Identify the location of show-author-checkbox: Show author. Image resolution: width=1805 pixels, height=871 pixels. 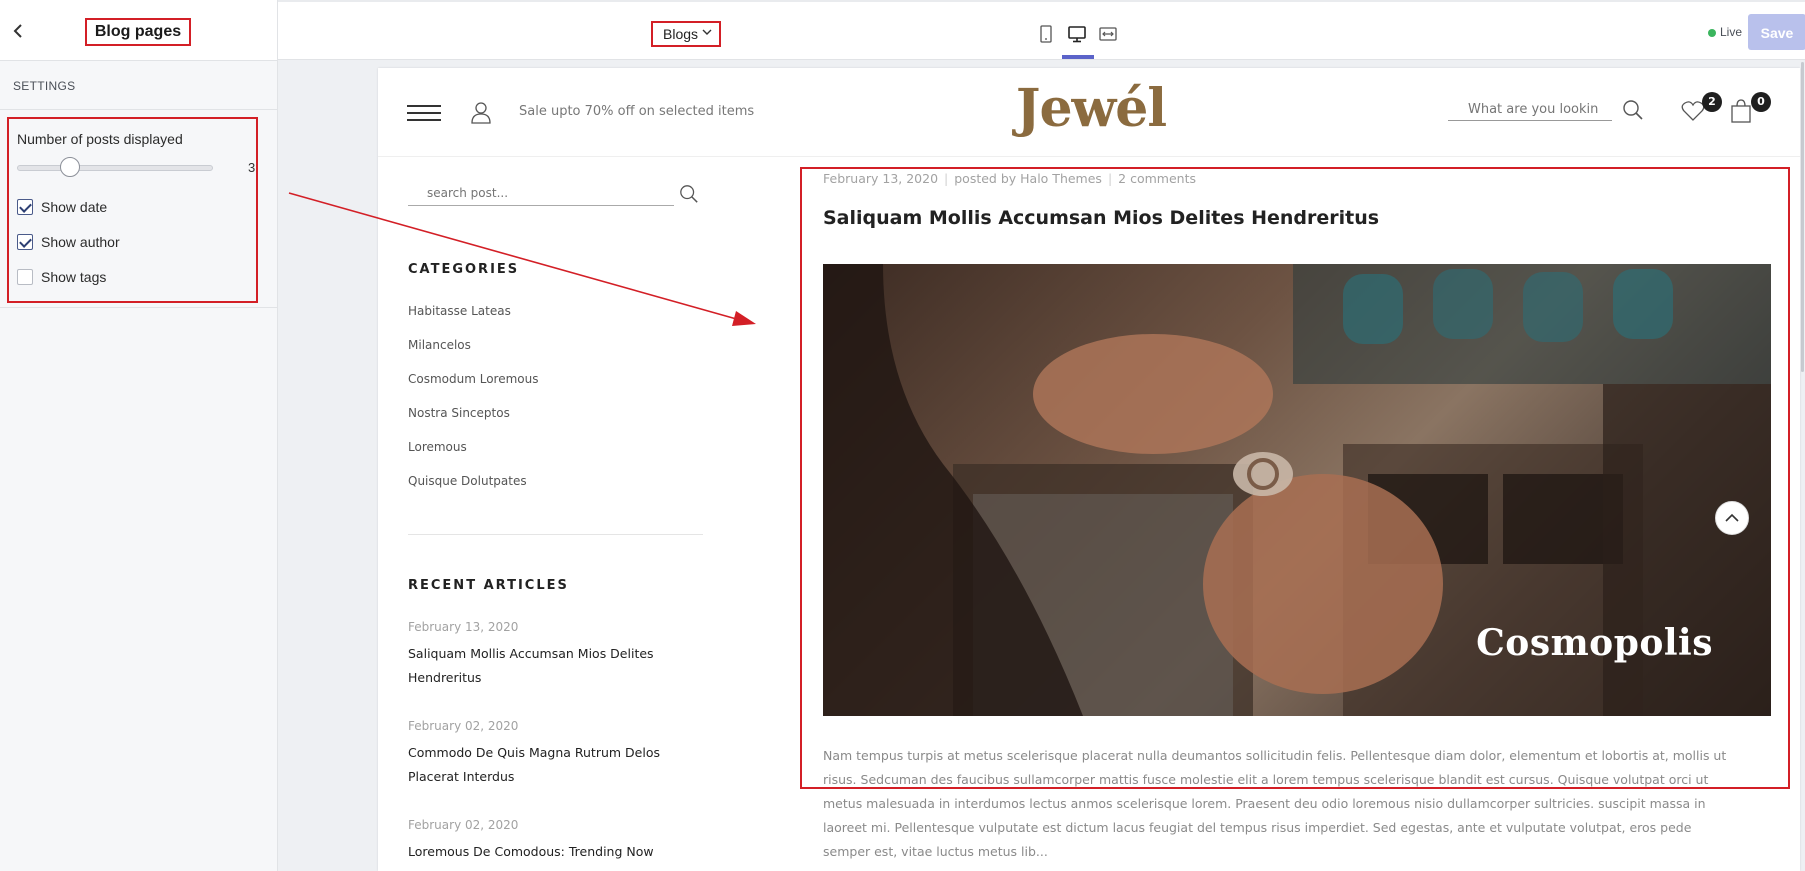
(68, 242).